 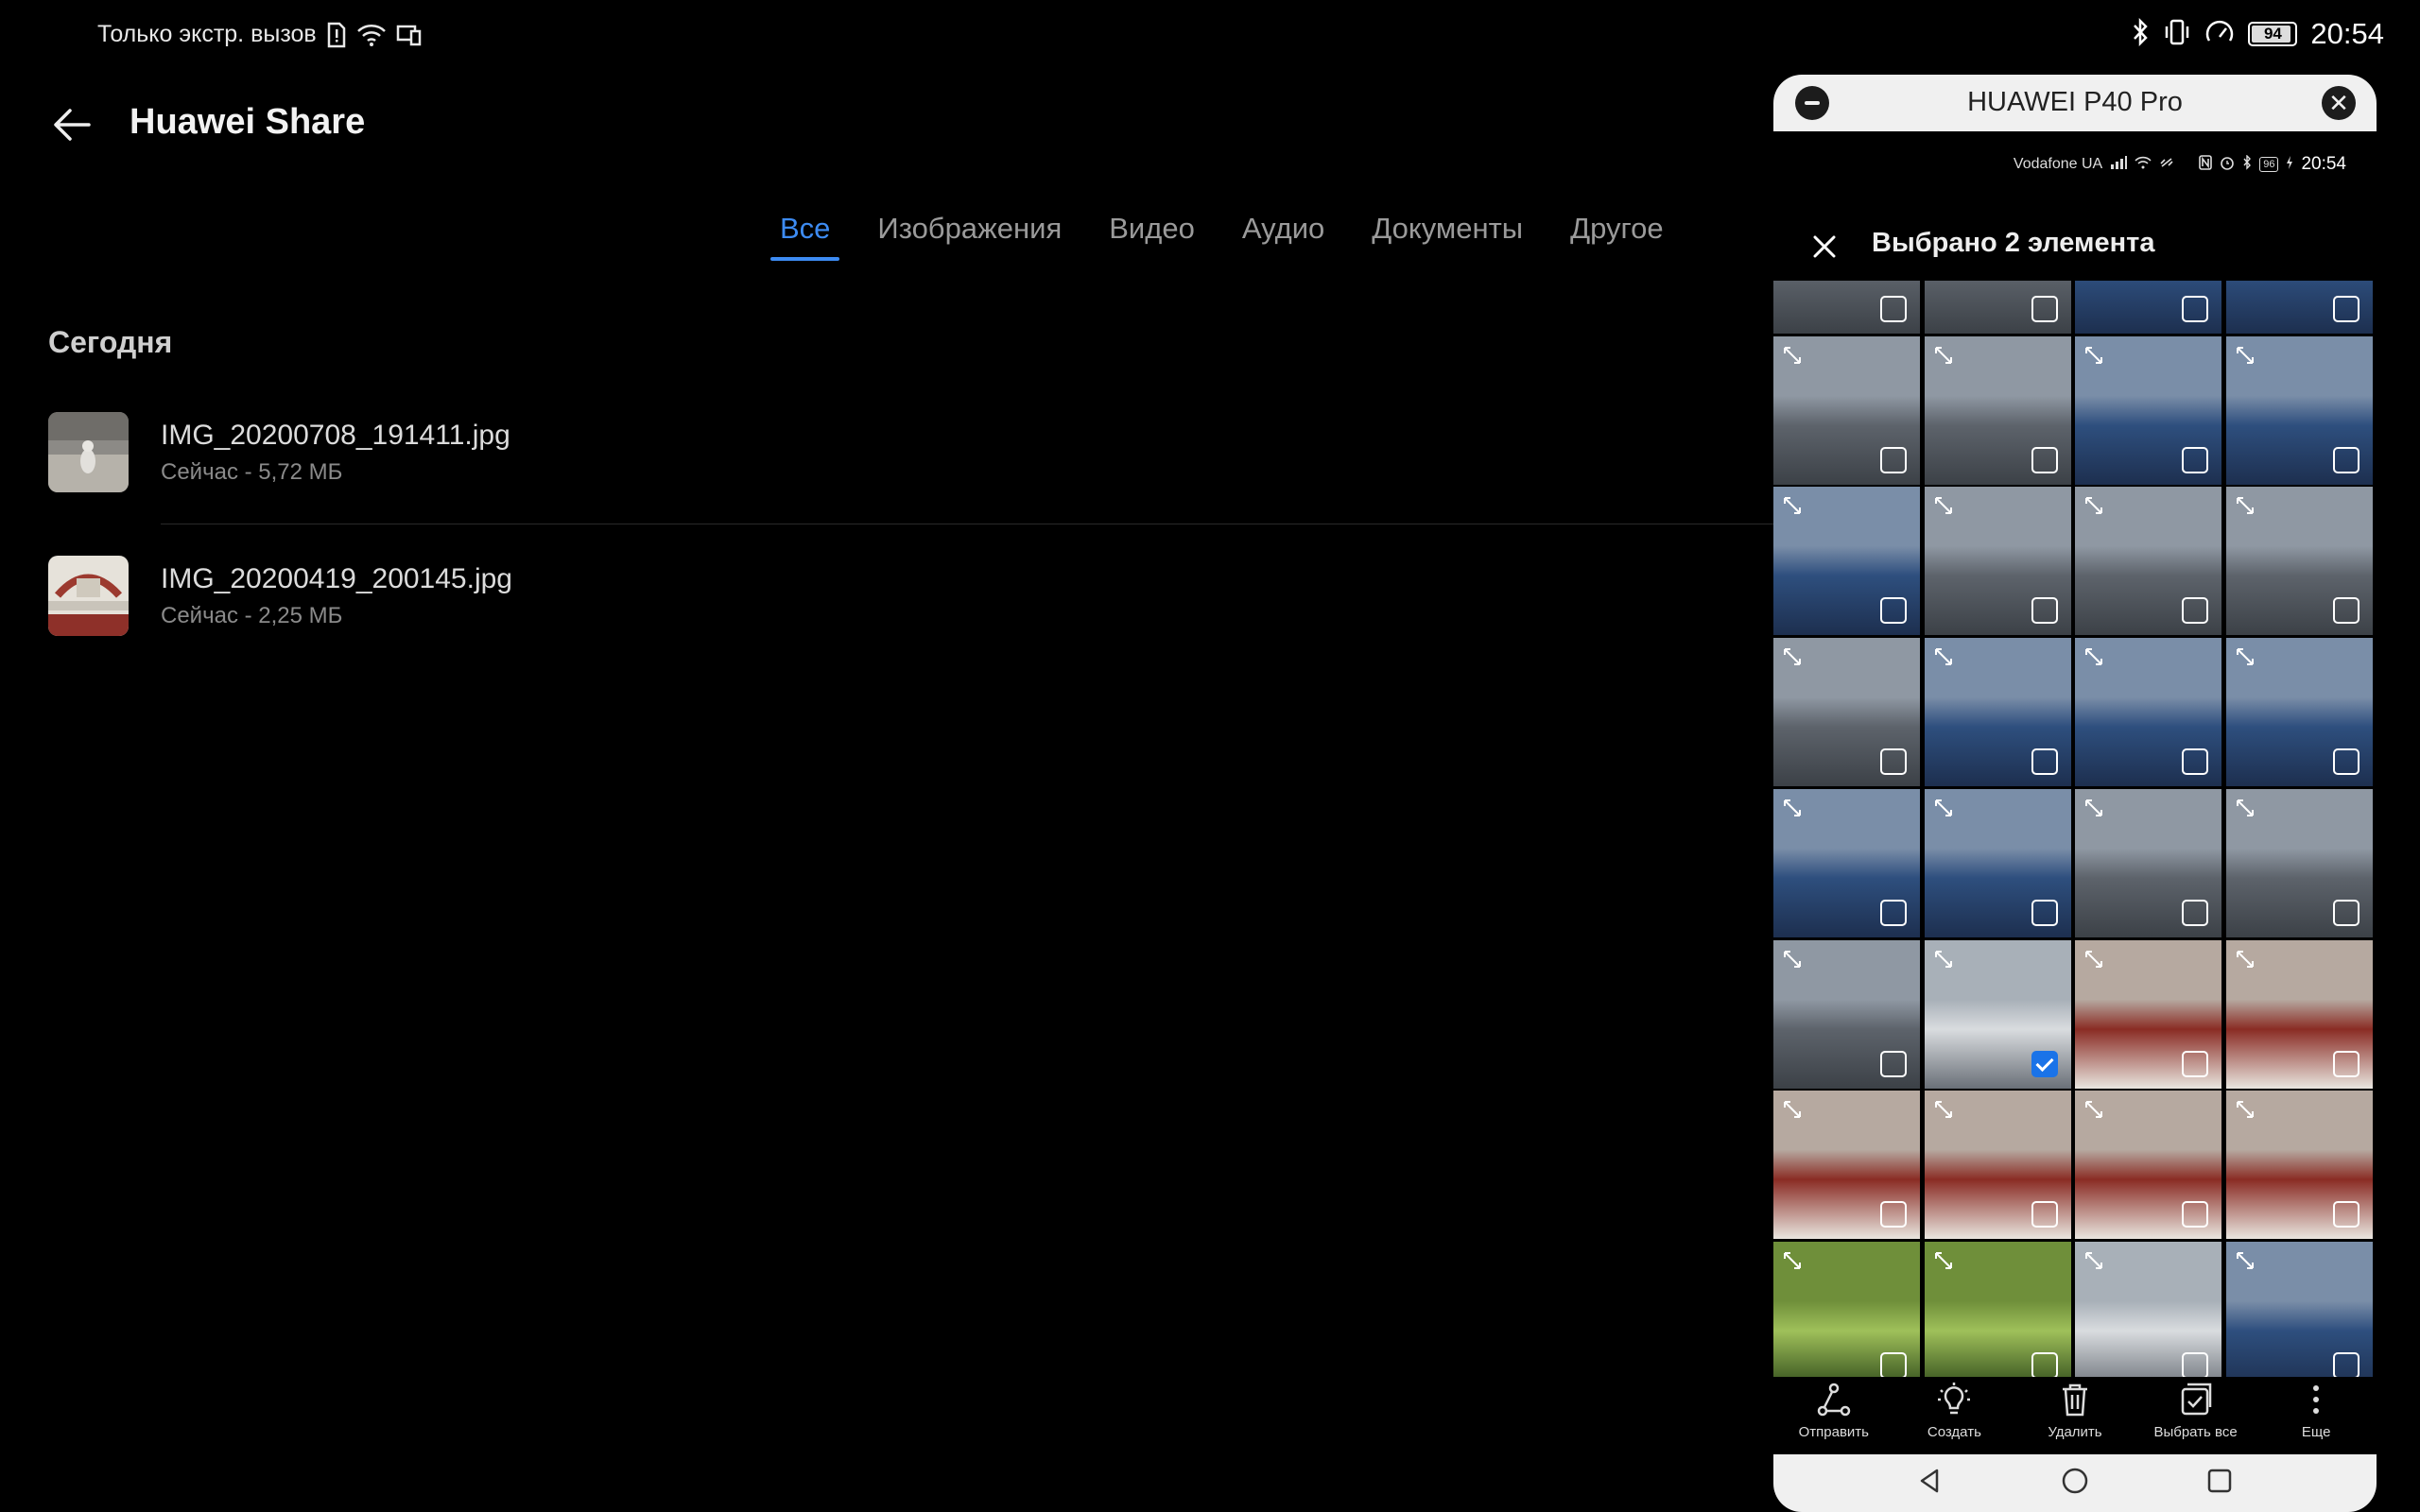 What do you see at coordinates (1617, 233) in the screenshot?
I see `tab-other: Другое` at bounding box center [1617, 233].